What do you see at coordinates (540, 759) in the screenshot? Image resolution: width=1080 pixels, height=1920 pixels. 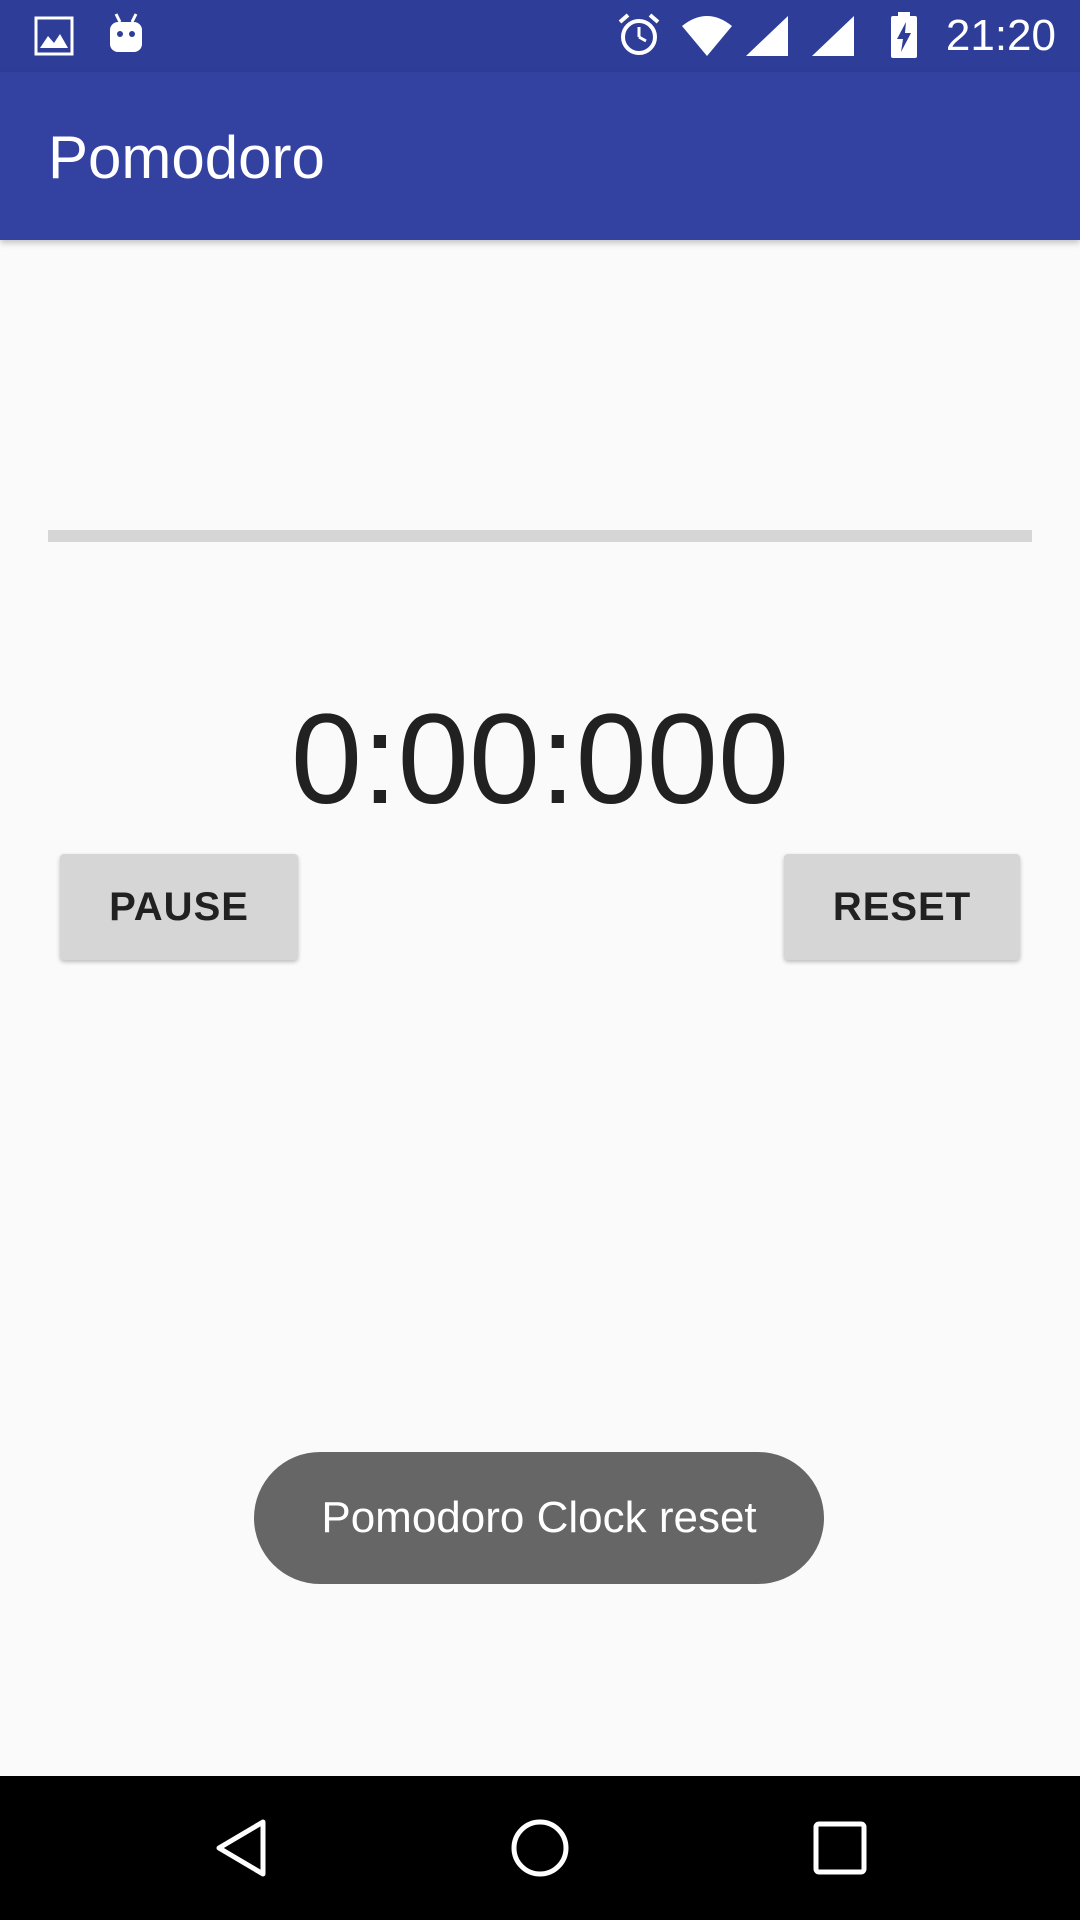 I see `timer-display: 0:00:000` at bounding box center [540, 759].